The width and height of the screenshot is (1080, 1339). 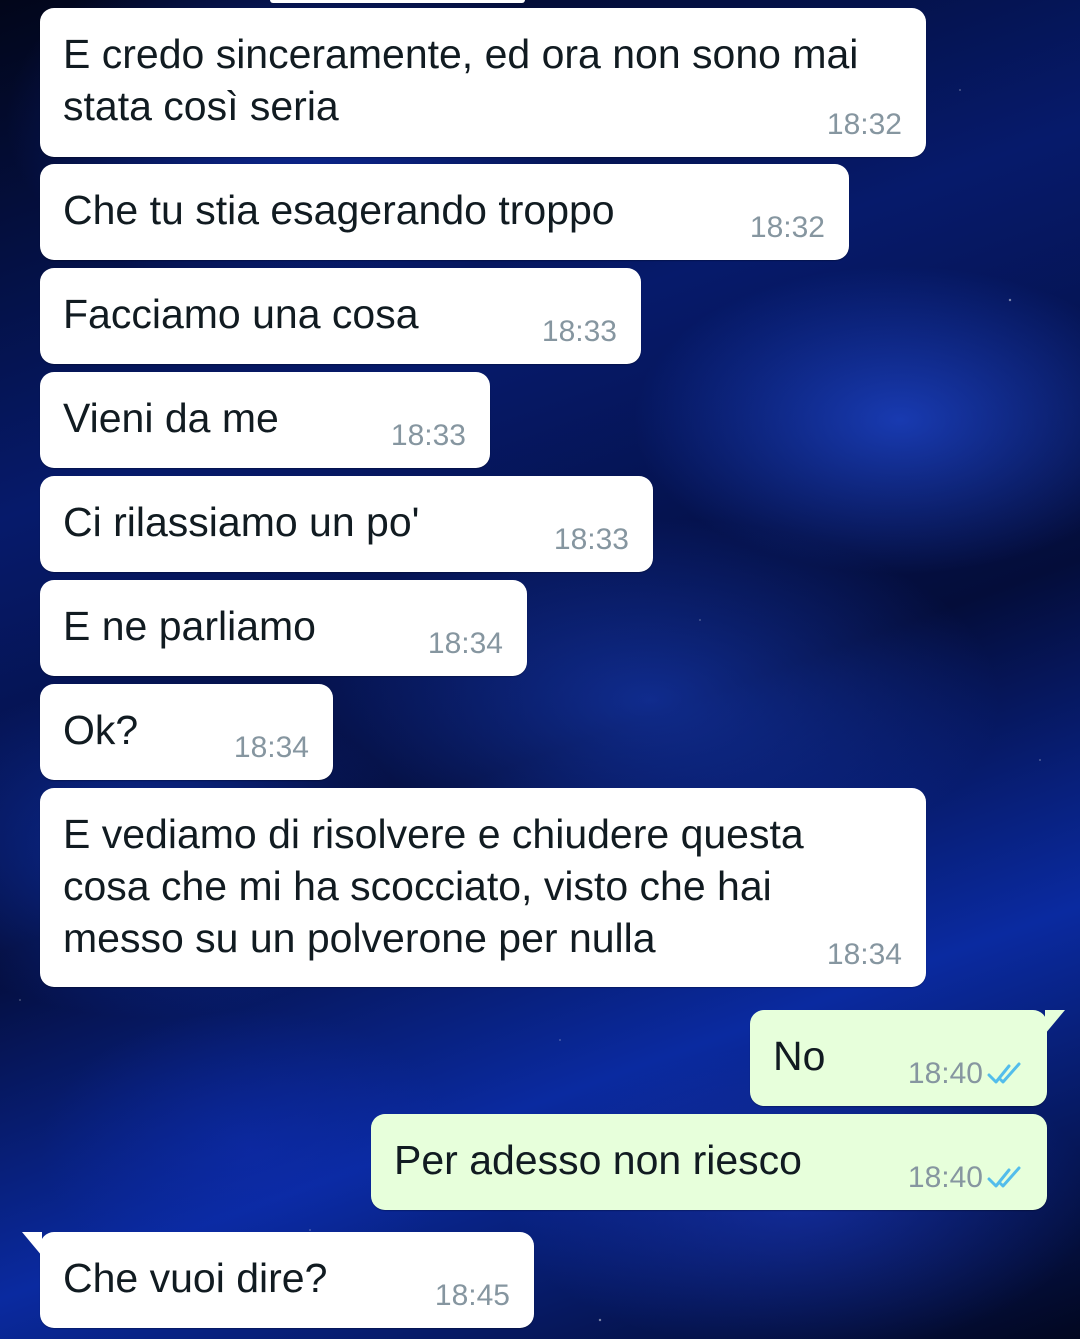 I want to click on message-bubble-incoming: E ne parliamo 18:34, so click(x=283, y=628).